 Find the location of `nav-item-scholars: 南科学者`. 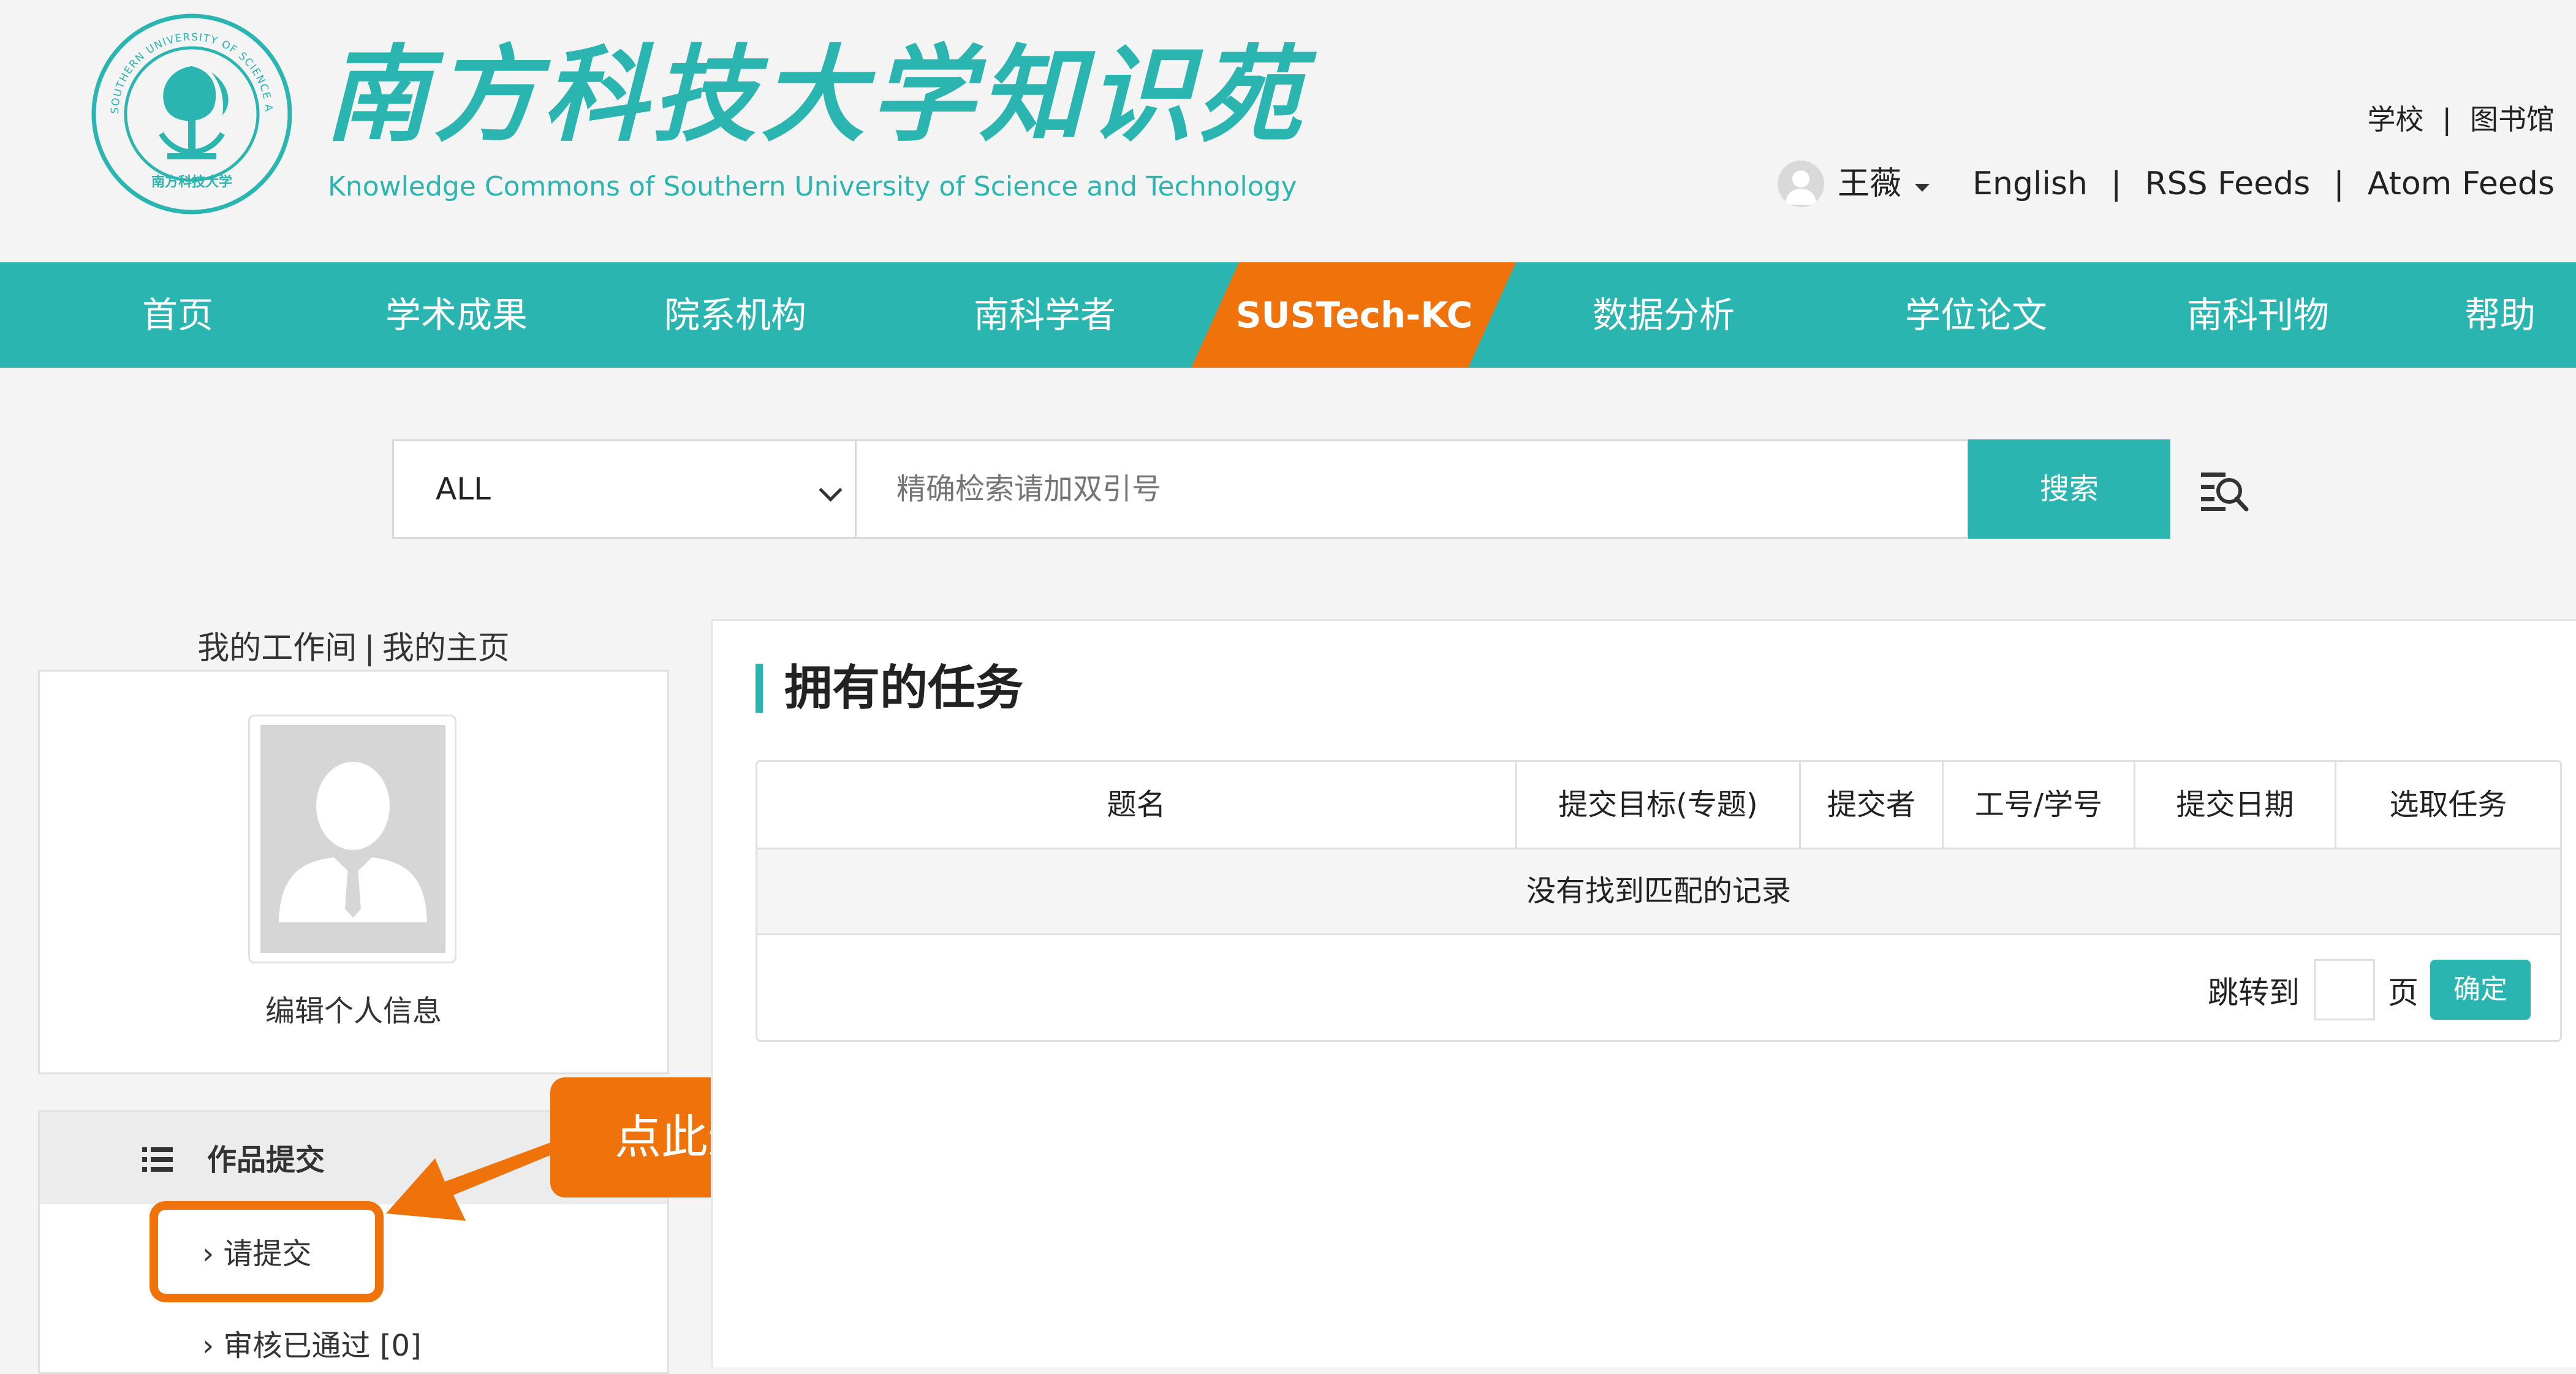

nav-item-scholars: 南科学者 is located at coordinates (1044, 315).